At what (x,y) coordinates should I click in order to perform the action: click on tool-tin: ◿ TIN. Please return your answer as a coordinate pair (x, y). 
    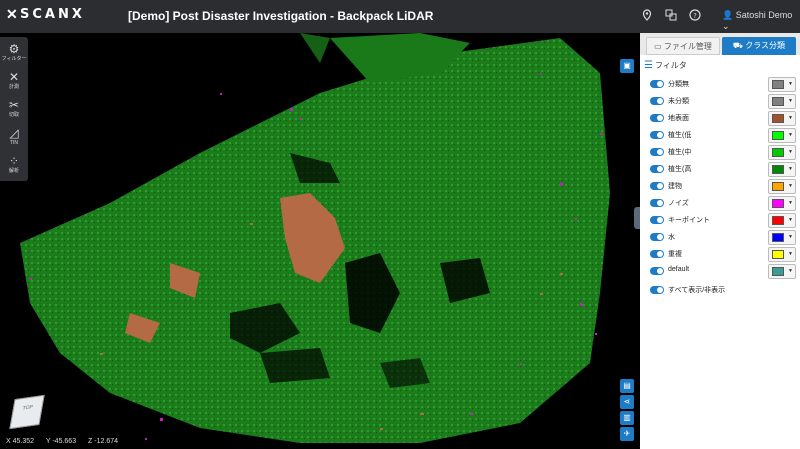
    Looking at the image, I should click on (14, 137).